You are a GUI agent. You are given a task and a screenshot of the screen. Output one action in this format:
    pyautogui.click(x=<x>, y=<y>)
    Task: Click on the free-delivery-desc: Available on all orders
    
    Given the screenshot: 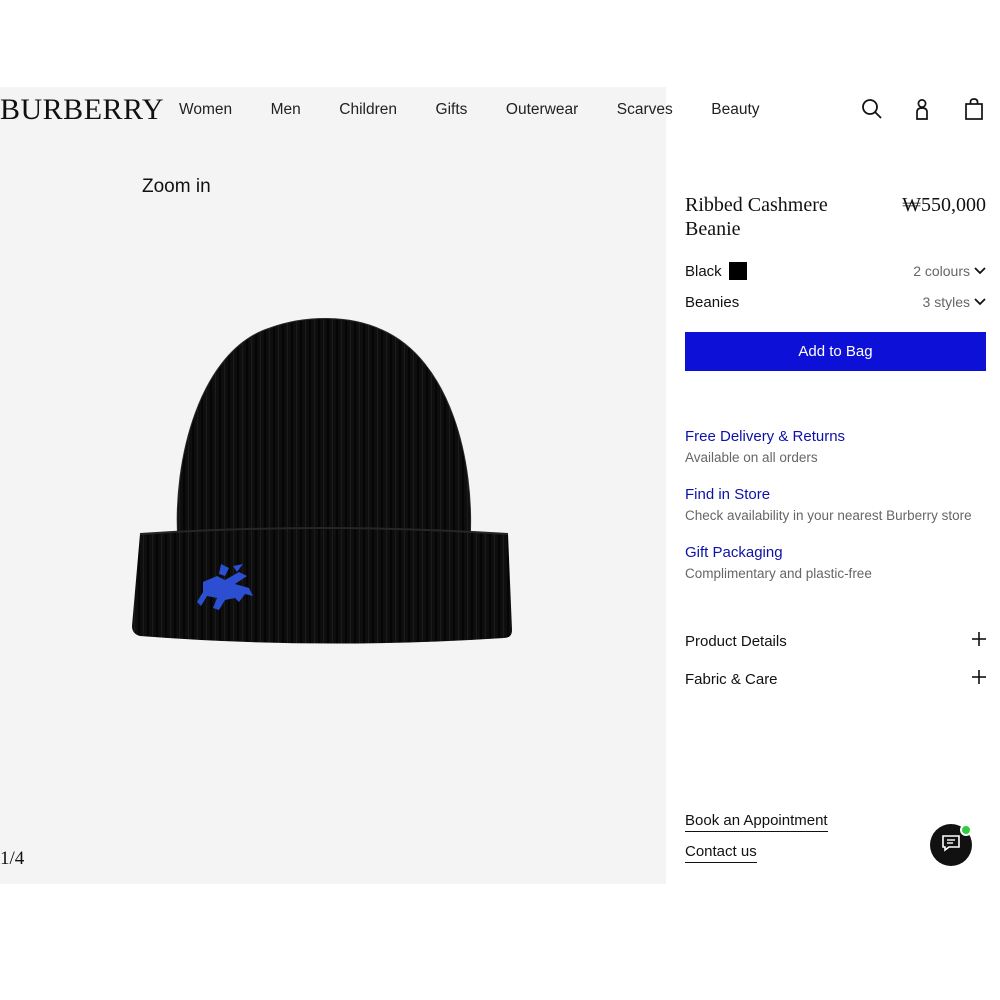 What is the action you would take?
    pyautogui.click(x=751, y=457)
    